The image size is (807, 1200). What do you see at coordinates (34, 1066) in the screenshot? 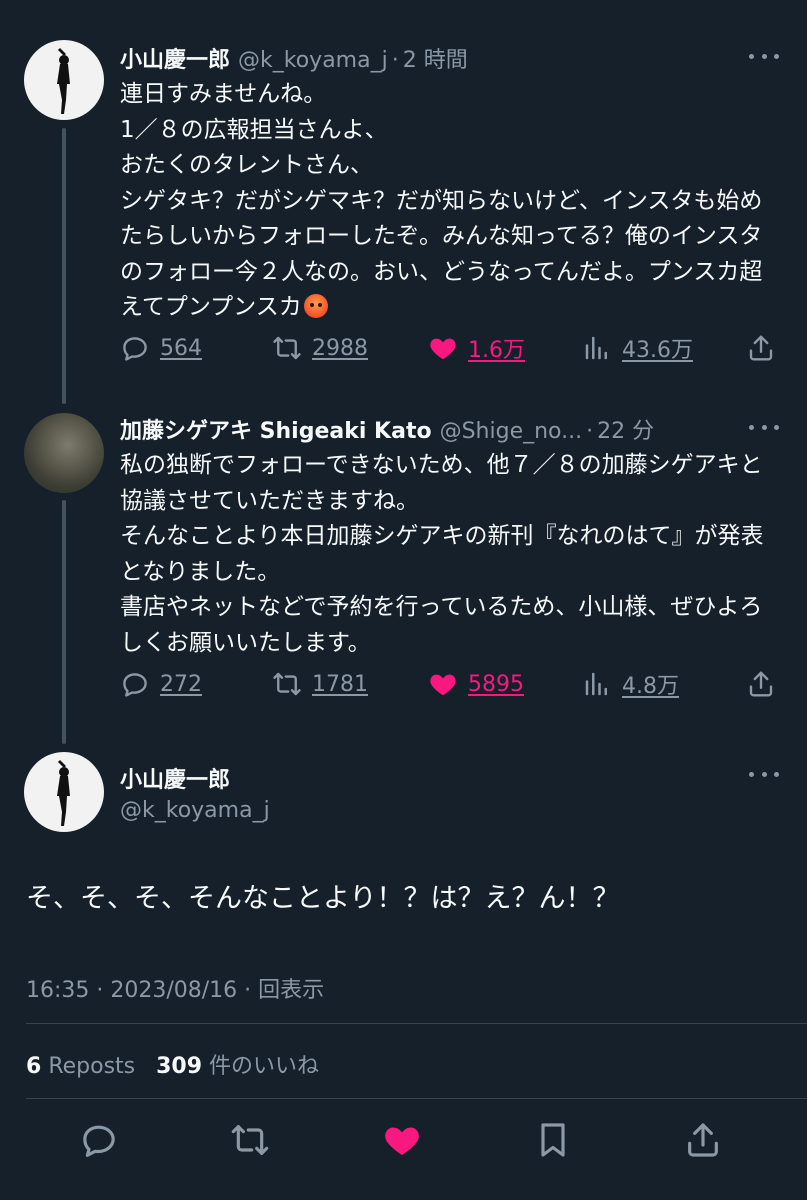
I see `reposts-count: 6` at bounding box center [34, 1066].